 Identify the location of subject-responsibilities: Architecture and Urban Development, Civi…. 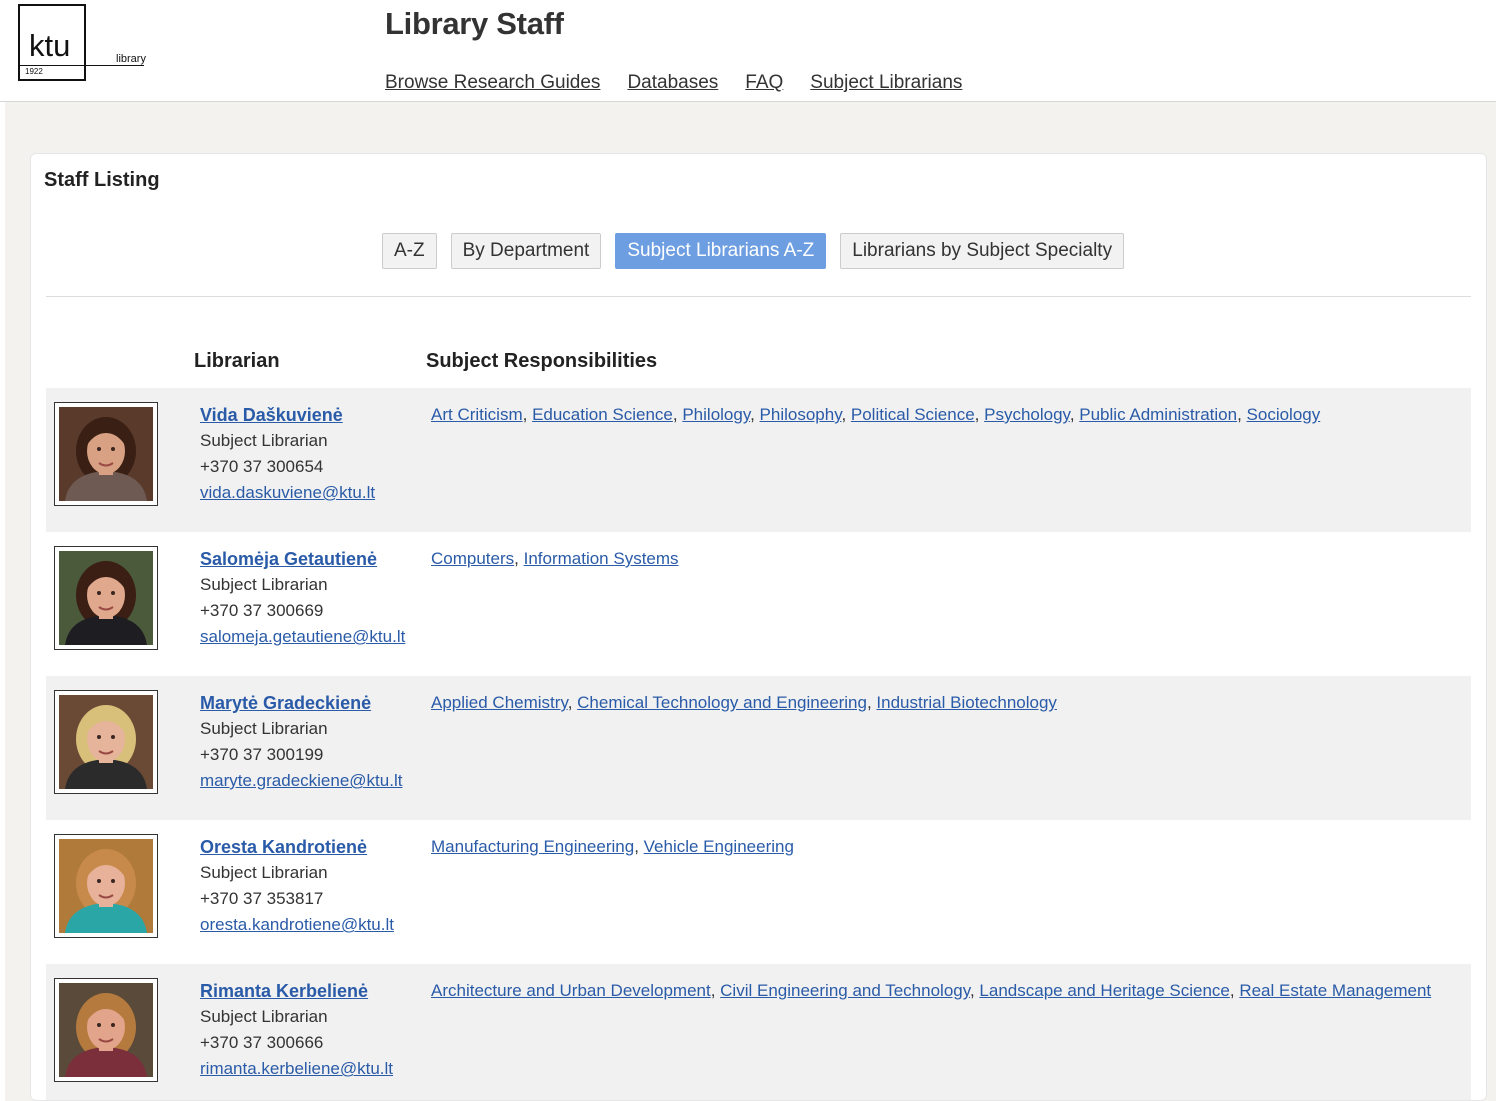
(931, 991).